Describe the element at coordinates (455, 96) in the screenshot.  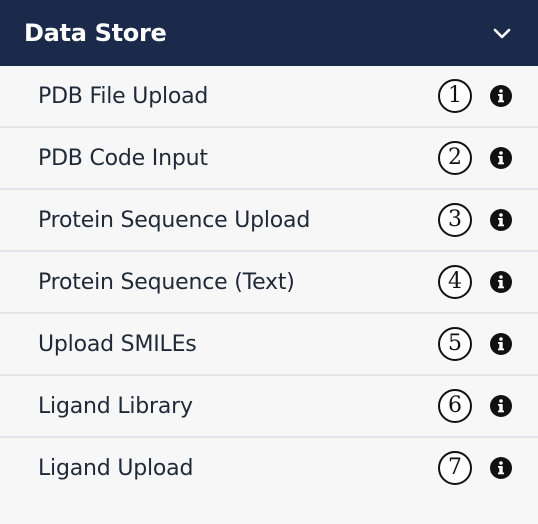
I see `step-number-badge: 1` at that location.